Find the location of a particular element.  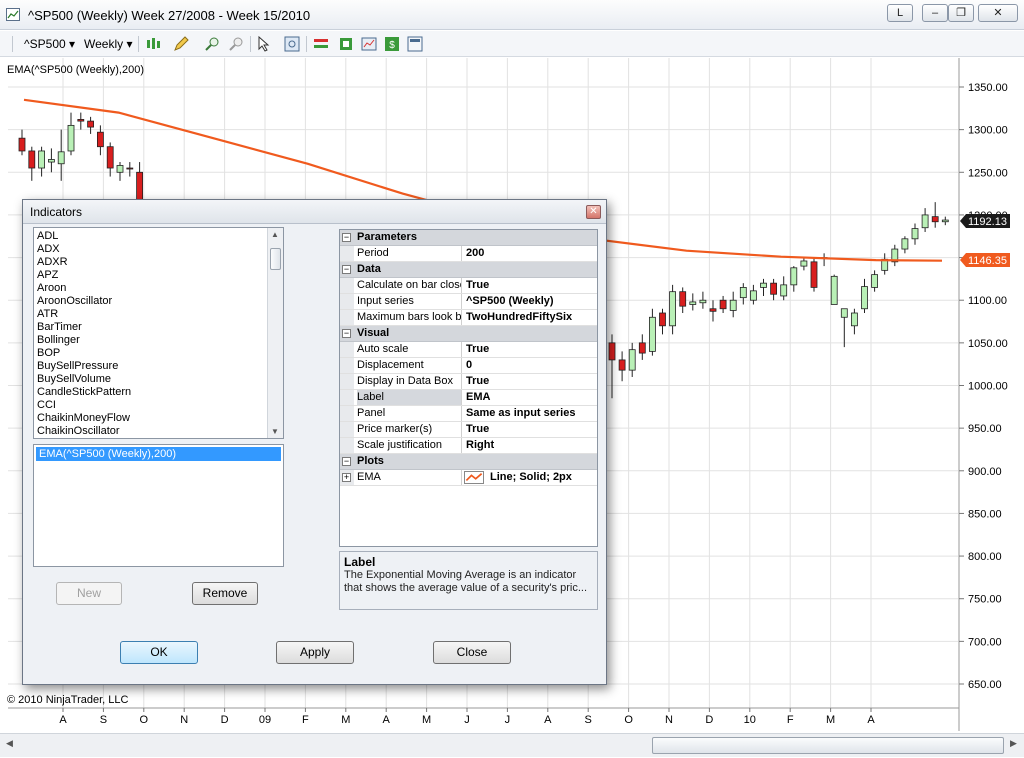

y-tick-label: 850.00 is located at coordinates (985, 514).